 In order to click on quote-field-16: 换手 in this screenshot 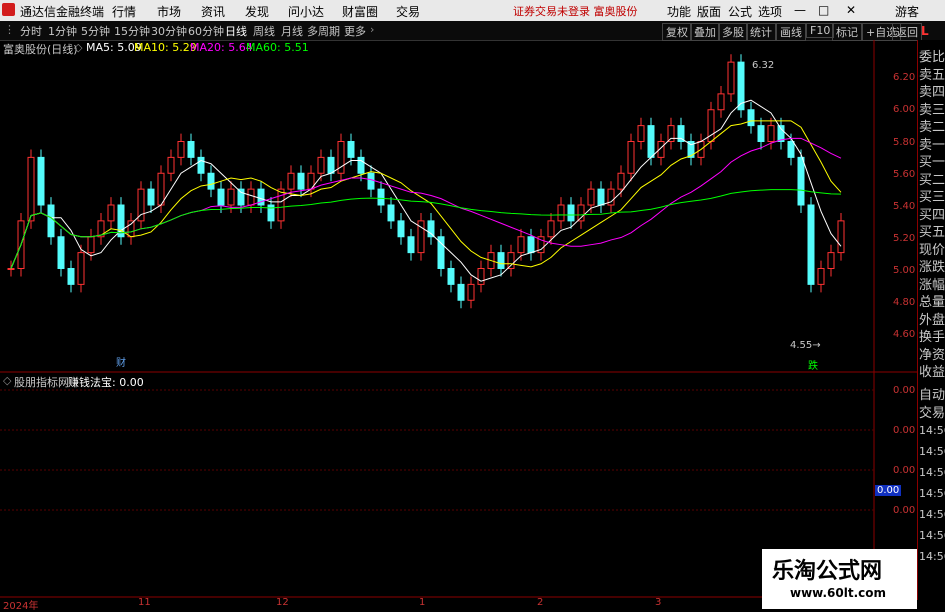, I will do `click(932, 337)`.